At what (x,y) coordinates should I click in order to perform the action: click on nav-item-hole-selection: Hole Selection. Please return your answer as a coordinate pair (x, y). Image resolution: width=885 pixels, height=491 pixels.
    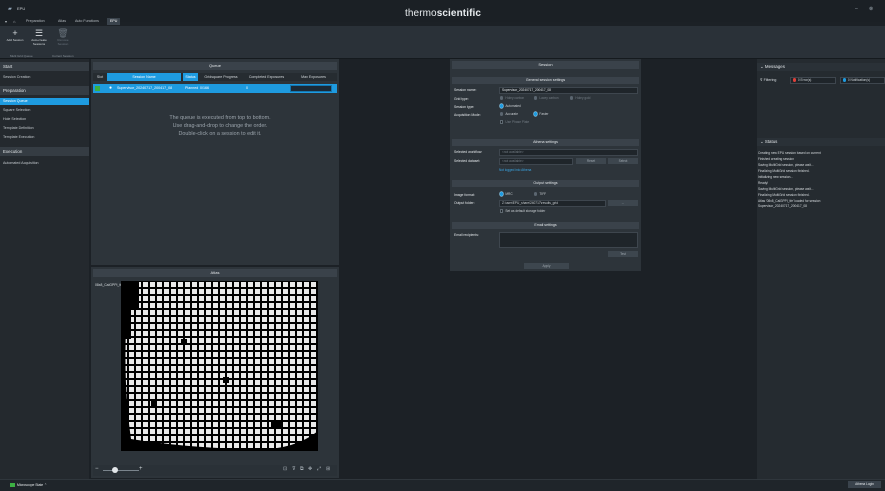
    Looking at the image, I should click on (44, 119).